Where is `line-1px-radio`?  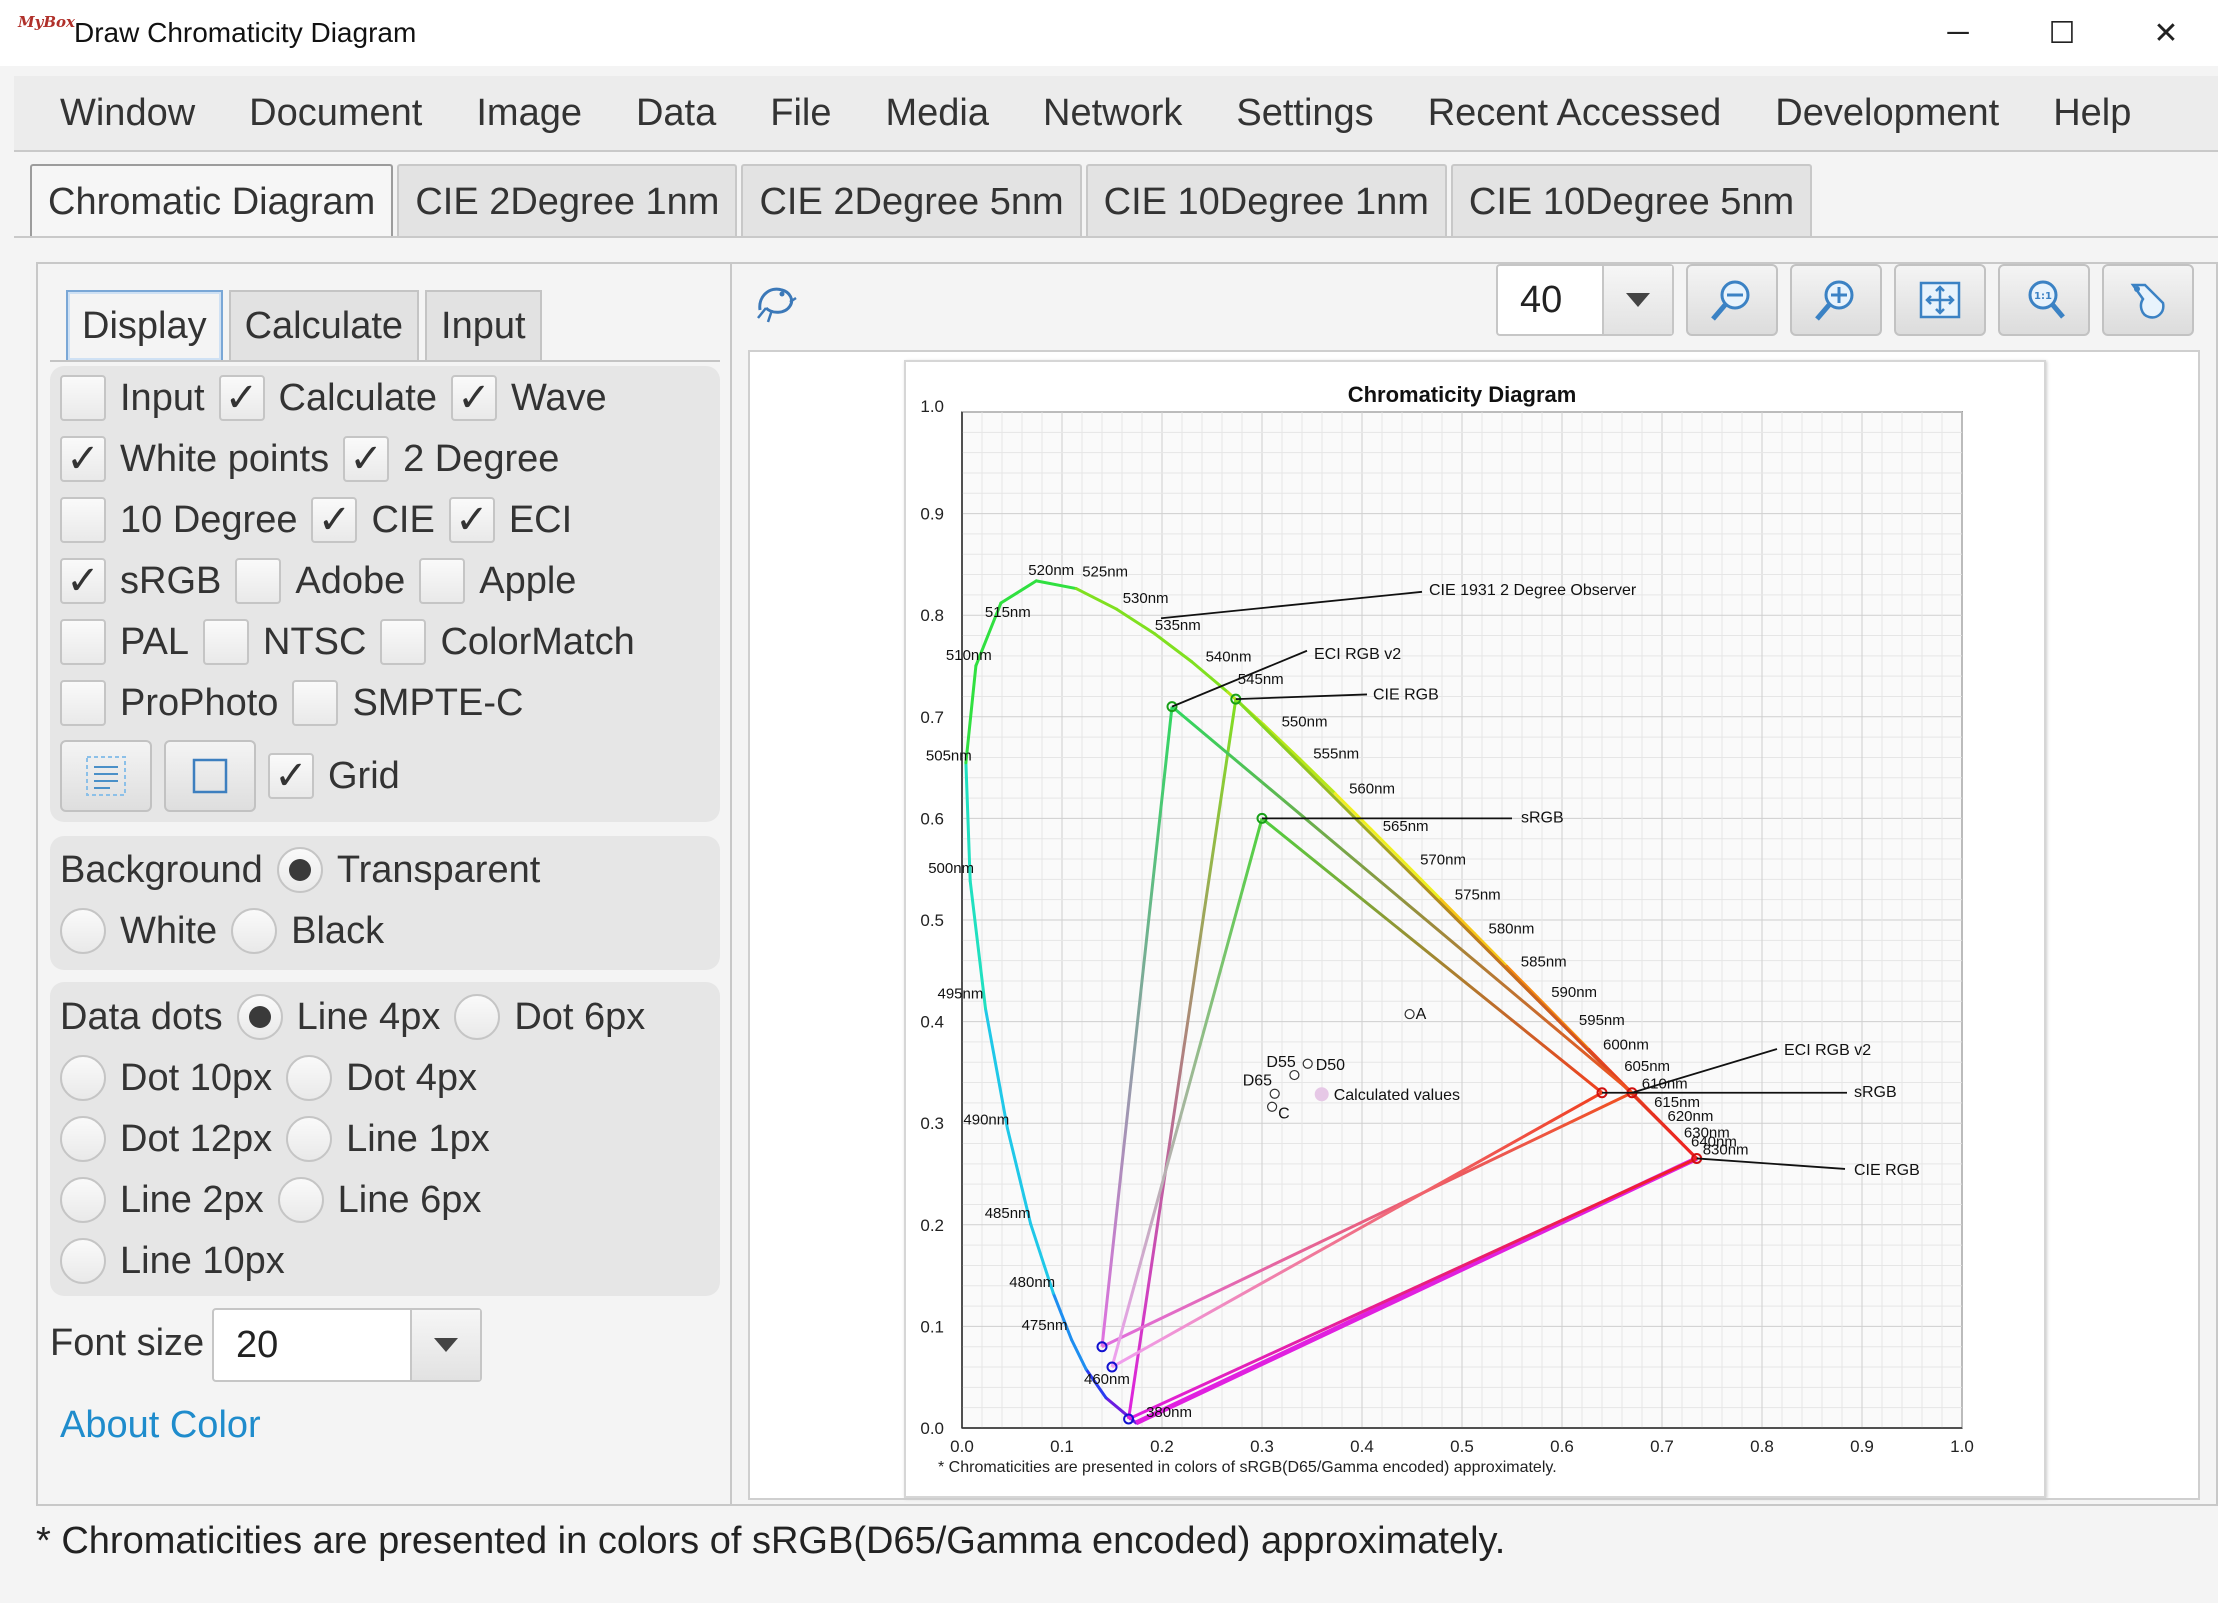 line-1px-radio is located at coordinates (309, 1139).